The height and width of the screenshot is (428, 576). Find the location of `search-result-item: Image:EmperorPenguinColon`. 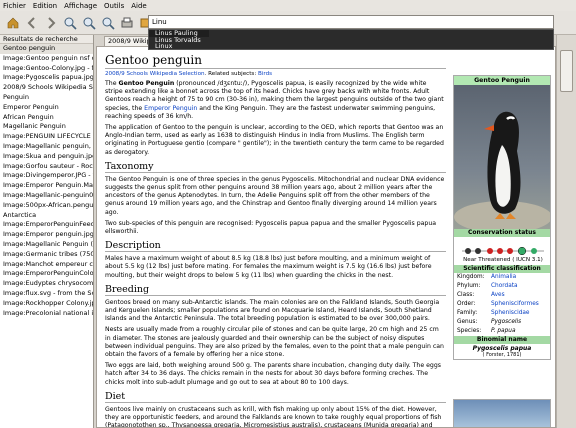

search-result-item: Image:EmperorPenguinColon is located at coordinates (46, 274).